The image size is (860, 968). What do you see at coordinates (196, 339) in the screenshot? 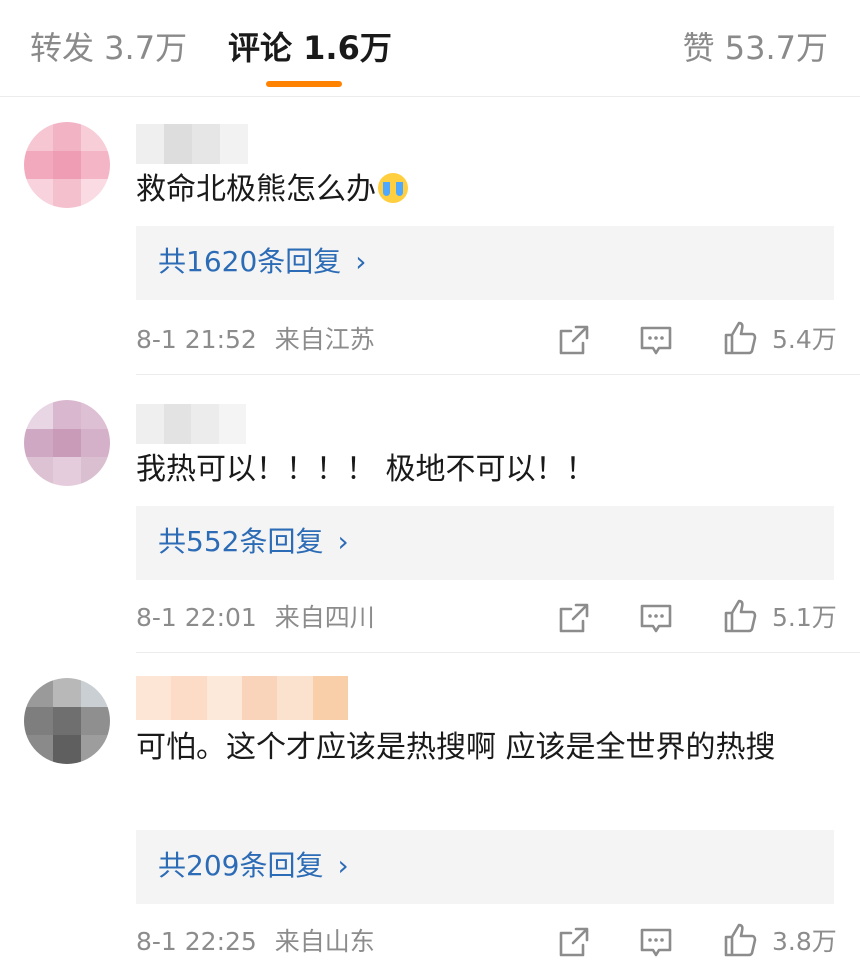
I see `comment-time: 8-1 21:52` at bounding box center [196, 339].